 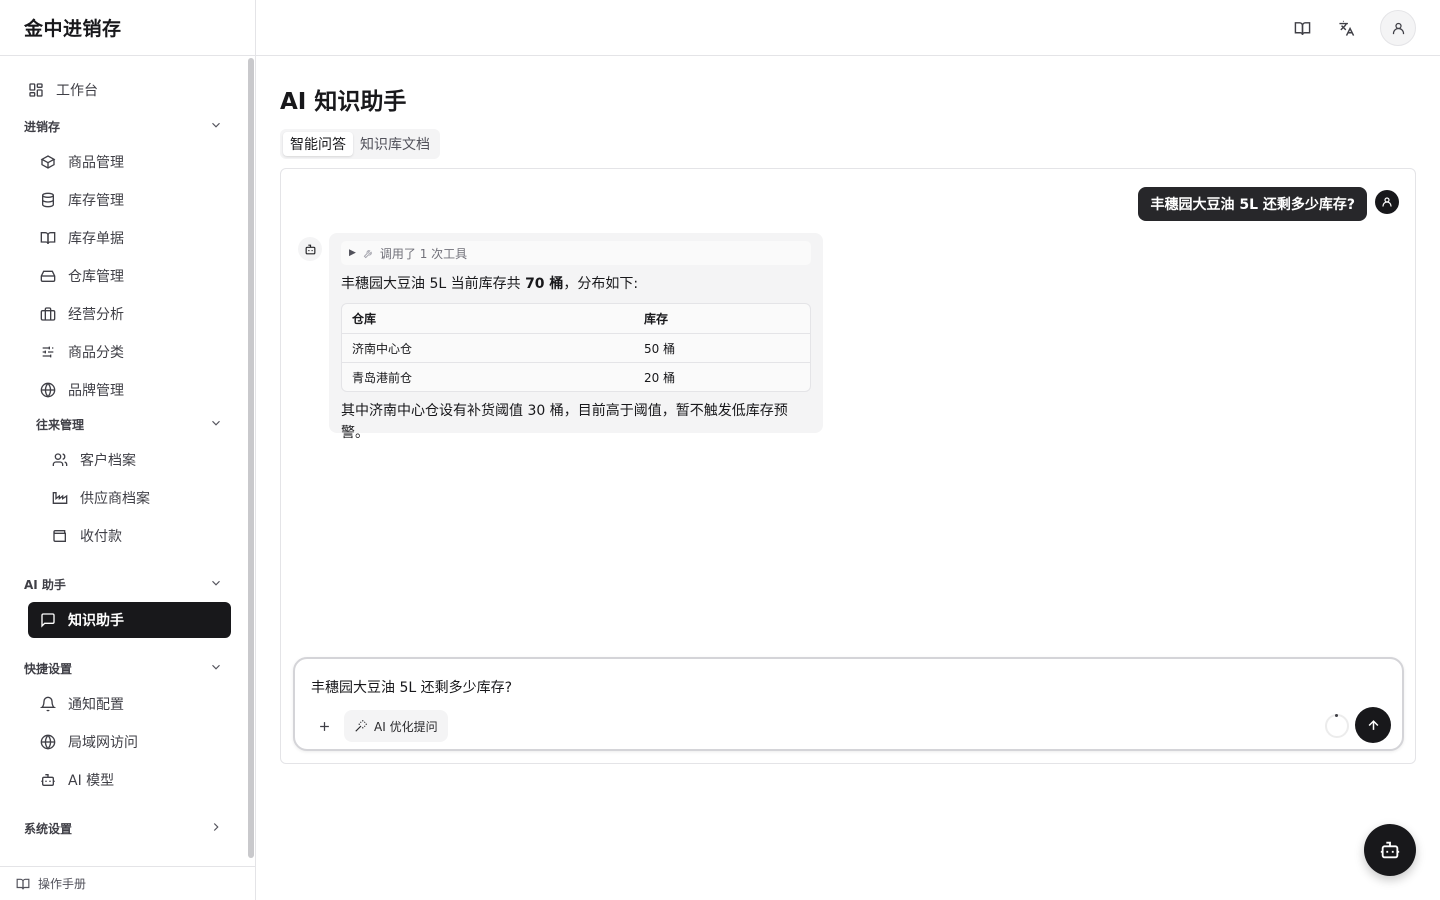 What do you see at coordinates (48, 668) in the screenshot?
I see `group-label: 快捷设置` at bounding box center [48, 668].